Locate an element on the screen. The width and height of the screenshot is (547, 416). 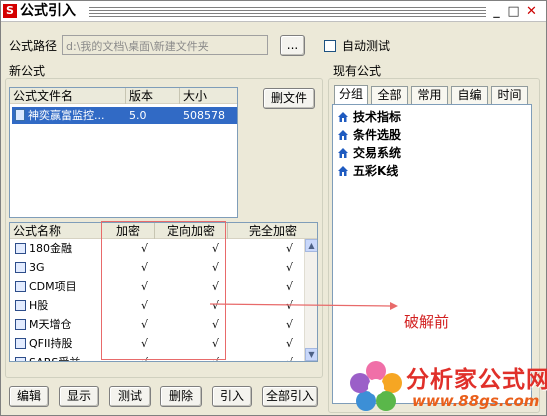
scroll-down-icon: ▼ is located at coordinates (311, 354).